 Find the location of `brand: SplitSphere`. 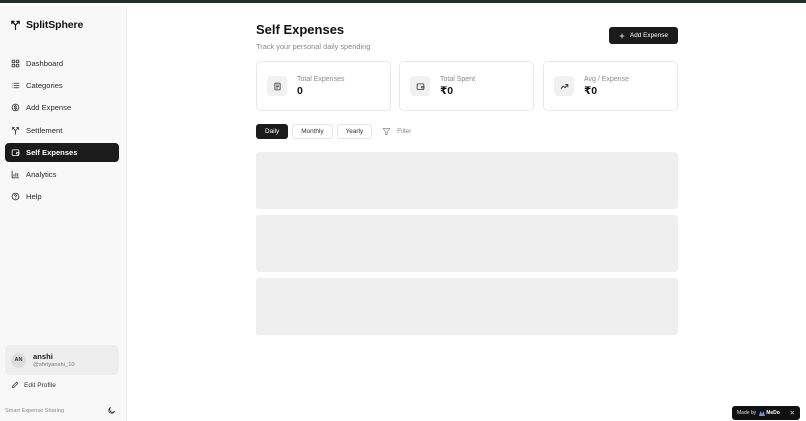

brand: SplitSphere is located at coordinates (46, 25).